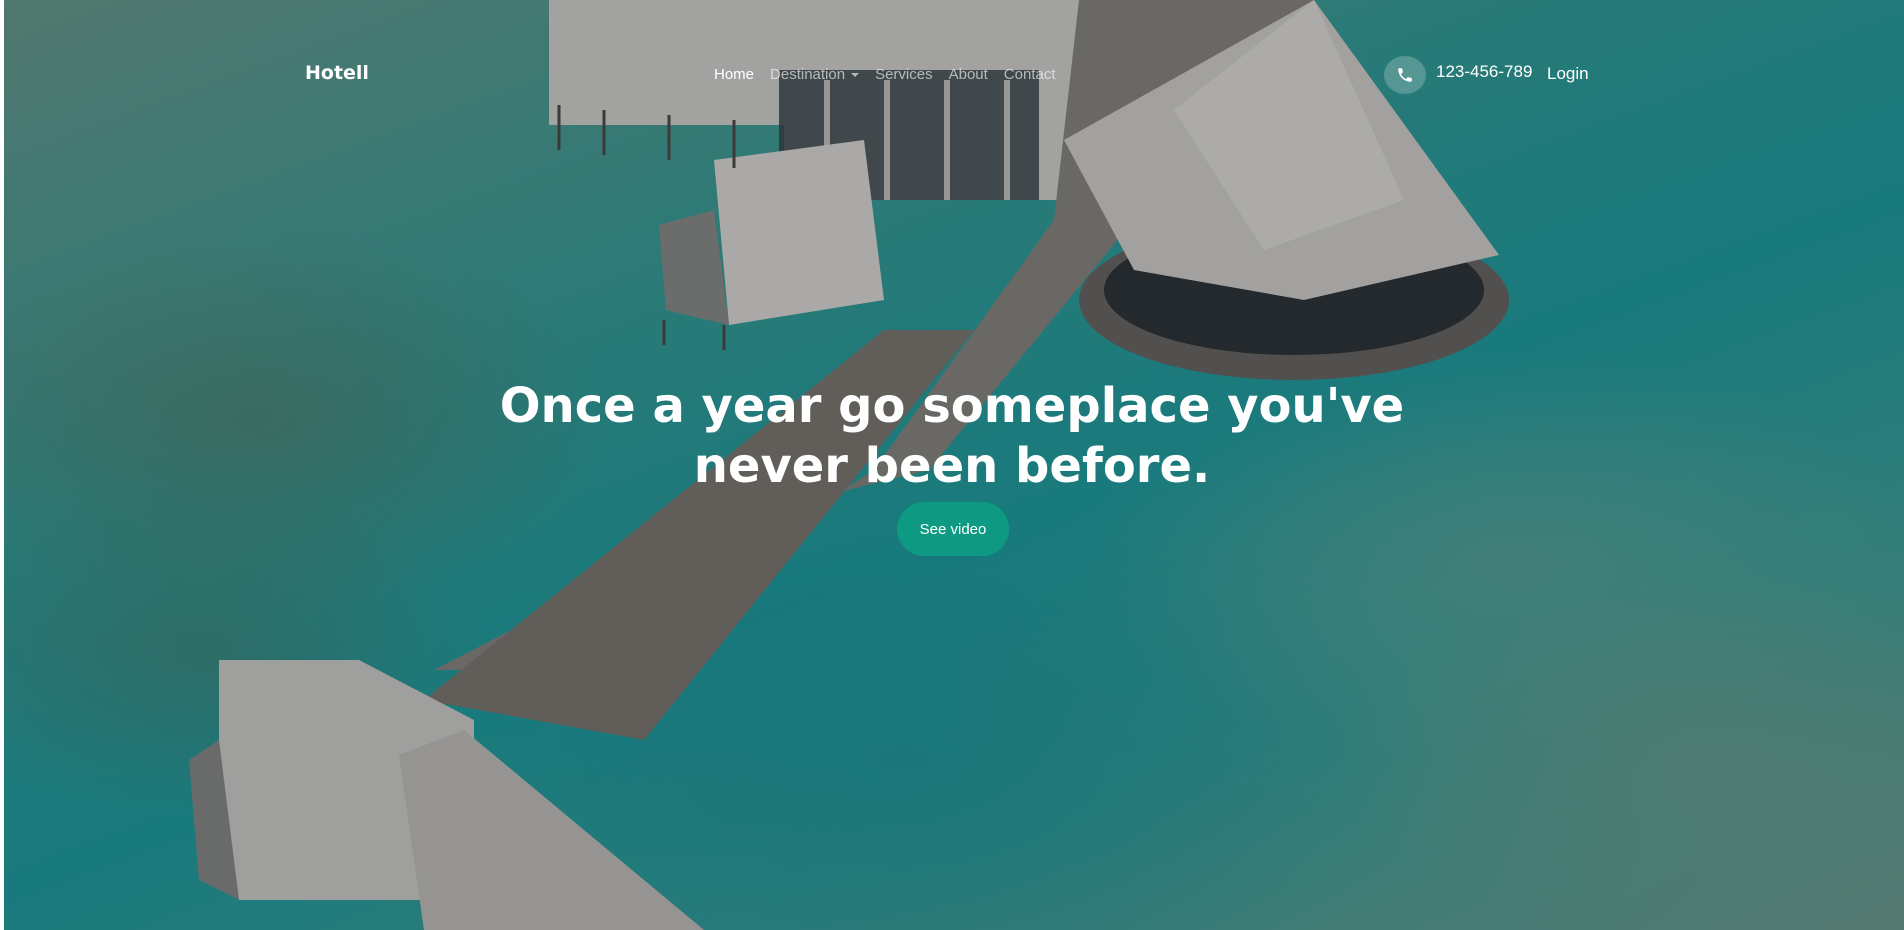 Image resolution: width=1904 pixels, height=930 pixels. I want to click on hero-title-line-2: never been before., so click(952, 466).